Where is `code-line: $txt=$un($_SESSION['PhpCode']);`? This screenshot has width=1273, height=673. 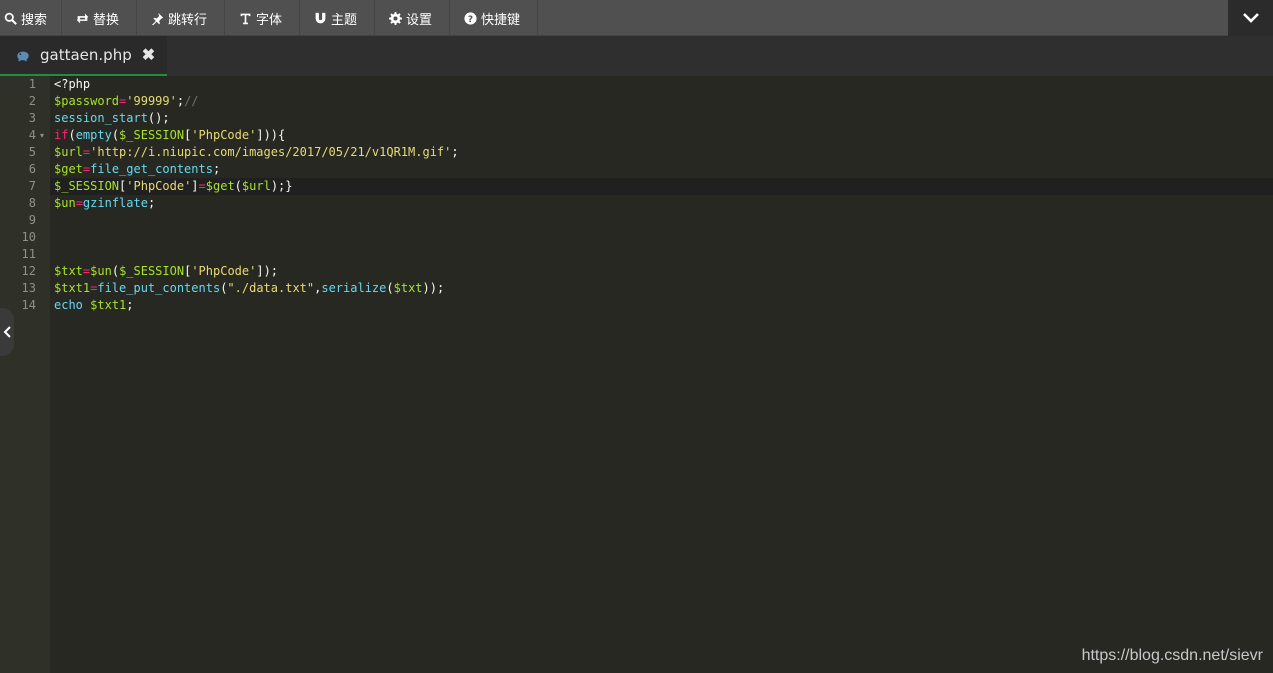 code-line: $txt=$un($_SESSION['PhpCode']); is located at coordinates (166, 271).